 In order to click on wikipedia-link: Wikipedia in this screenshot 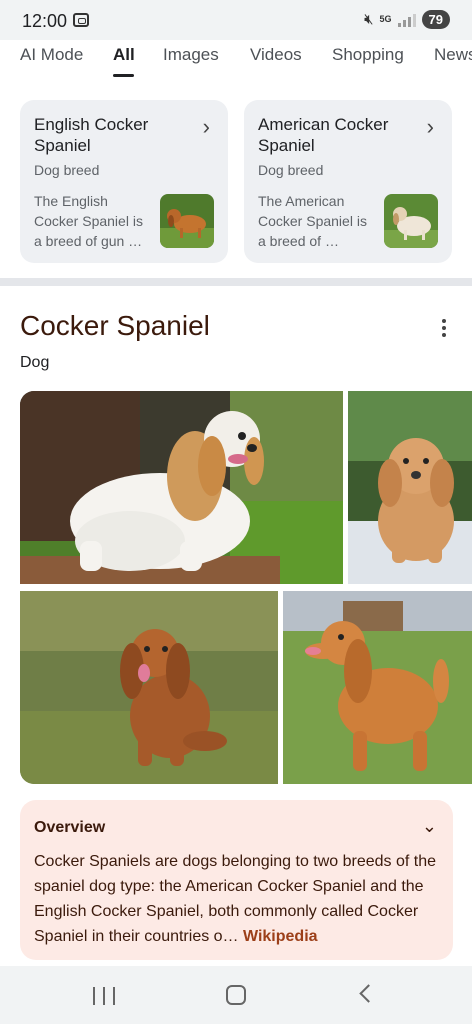, I will do `click(280, 936)`.